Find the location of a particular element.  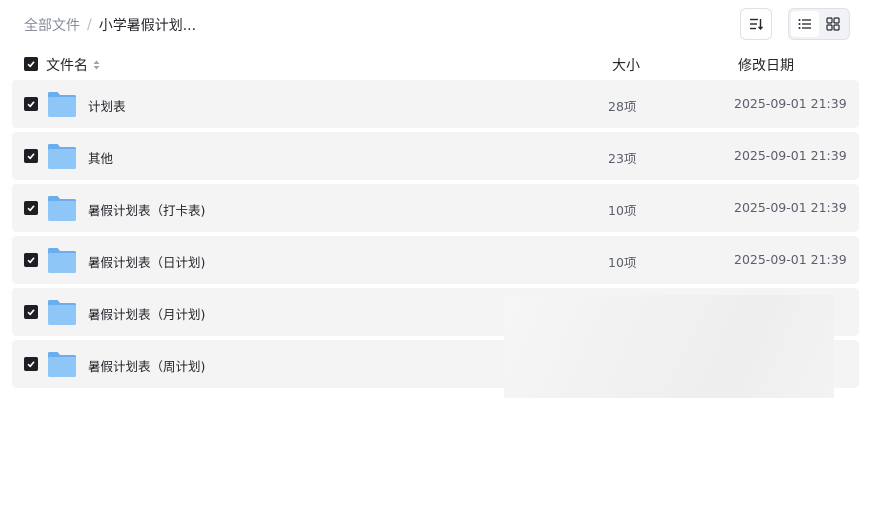

column-header-name: 文件名 is located at coordinates (73, 65).